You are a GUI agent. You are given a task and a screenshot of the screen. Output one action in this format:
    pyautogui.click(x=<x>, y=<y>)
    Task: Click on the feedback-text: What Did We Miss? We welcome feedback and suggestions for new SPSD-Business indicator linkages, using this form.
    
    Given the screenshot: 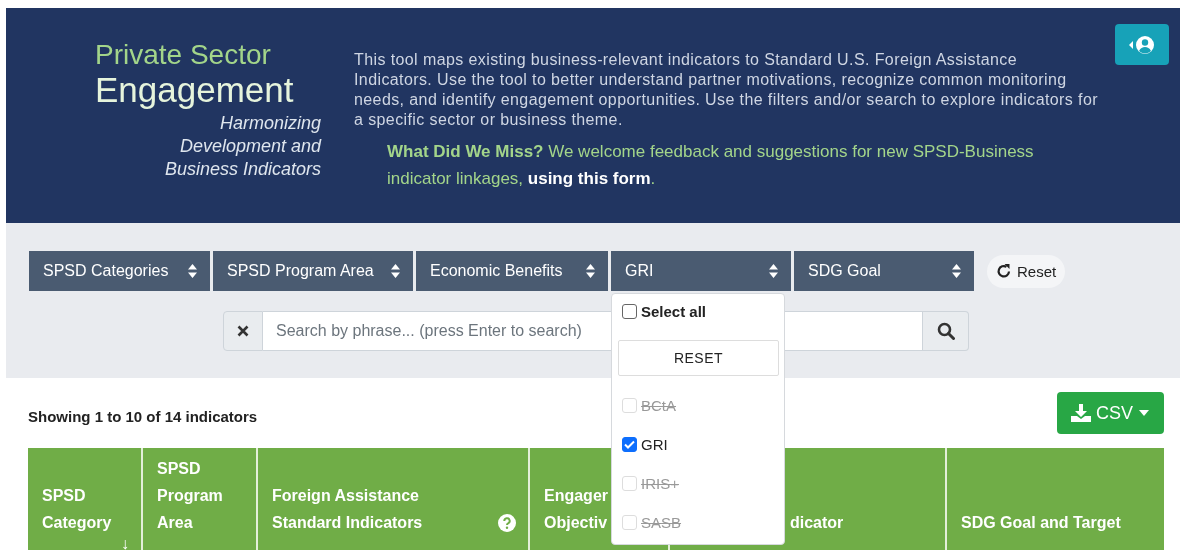 What is the action you would take?
    pyautogui.click(x=711, y=165)
    